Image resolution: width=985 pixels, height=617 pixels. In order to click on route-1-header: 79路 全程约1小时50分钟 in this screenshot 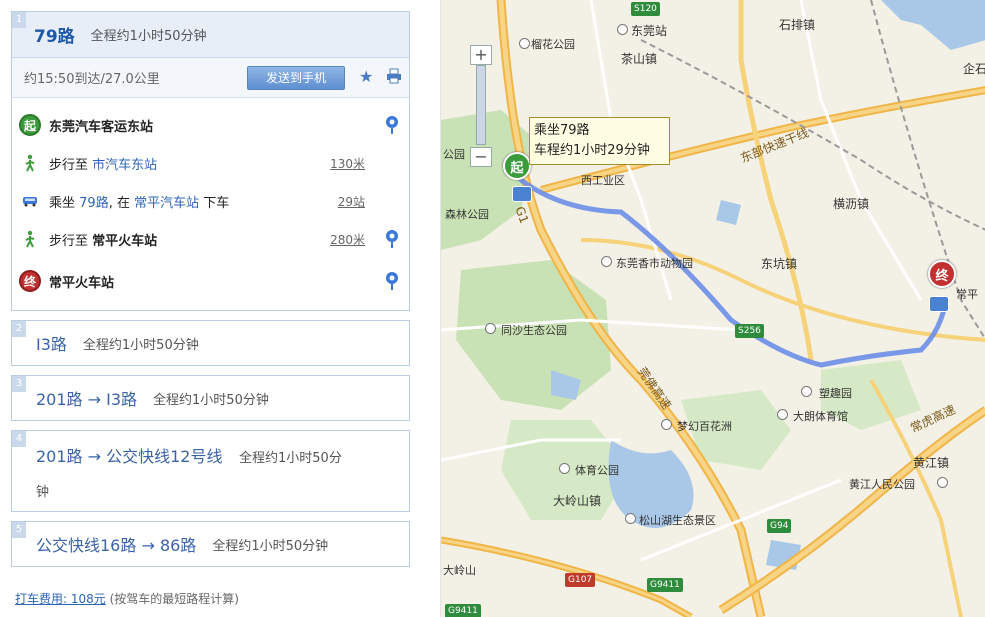, I will do `click(210, 35)`.